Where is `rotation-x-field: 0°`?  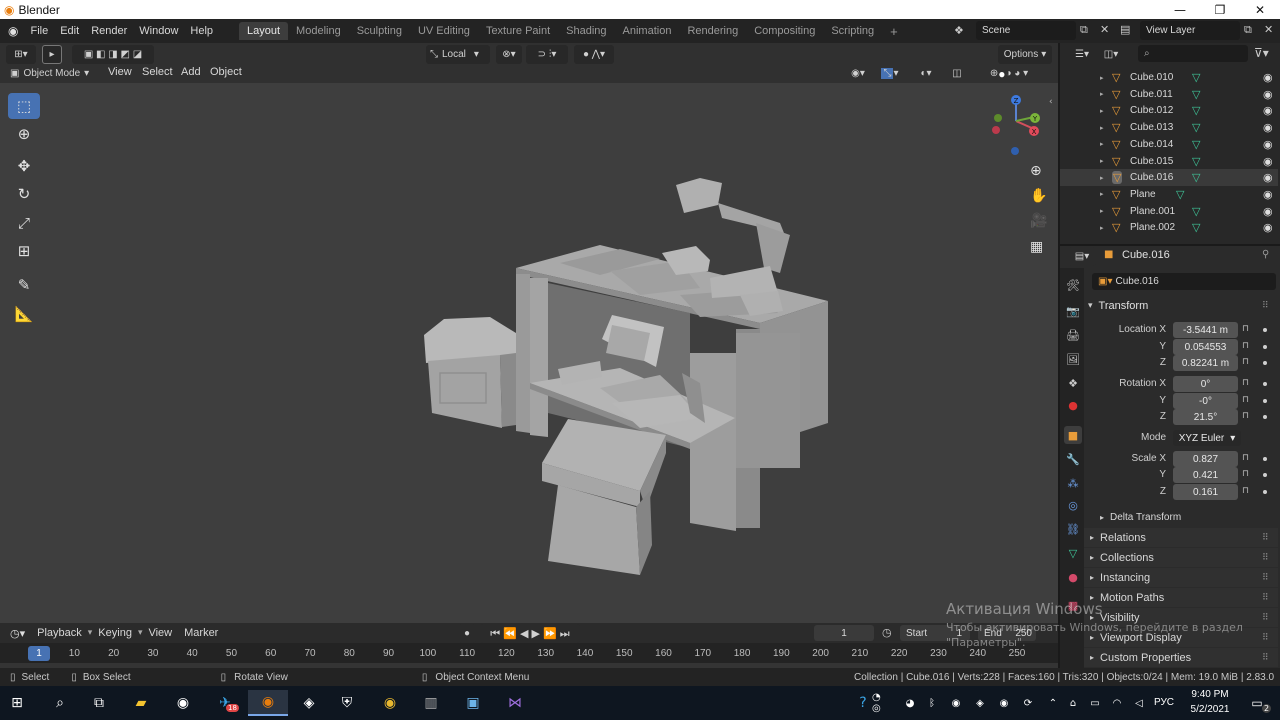
rotation-x-field: 0° is located at coordinates (1205, 384).